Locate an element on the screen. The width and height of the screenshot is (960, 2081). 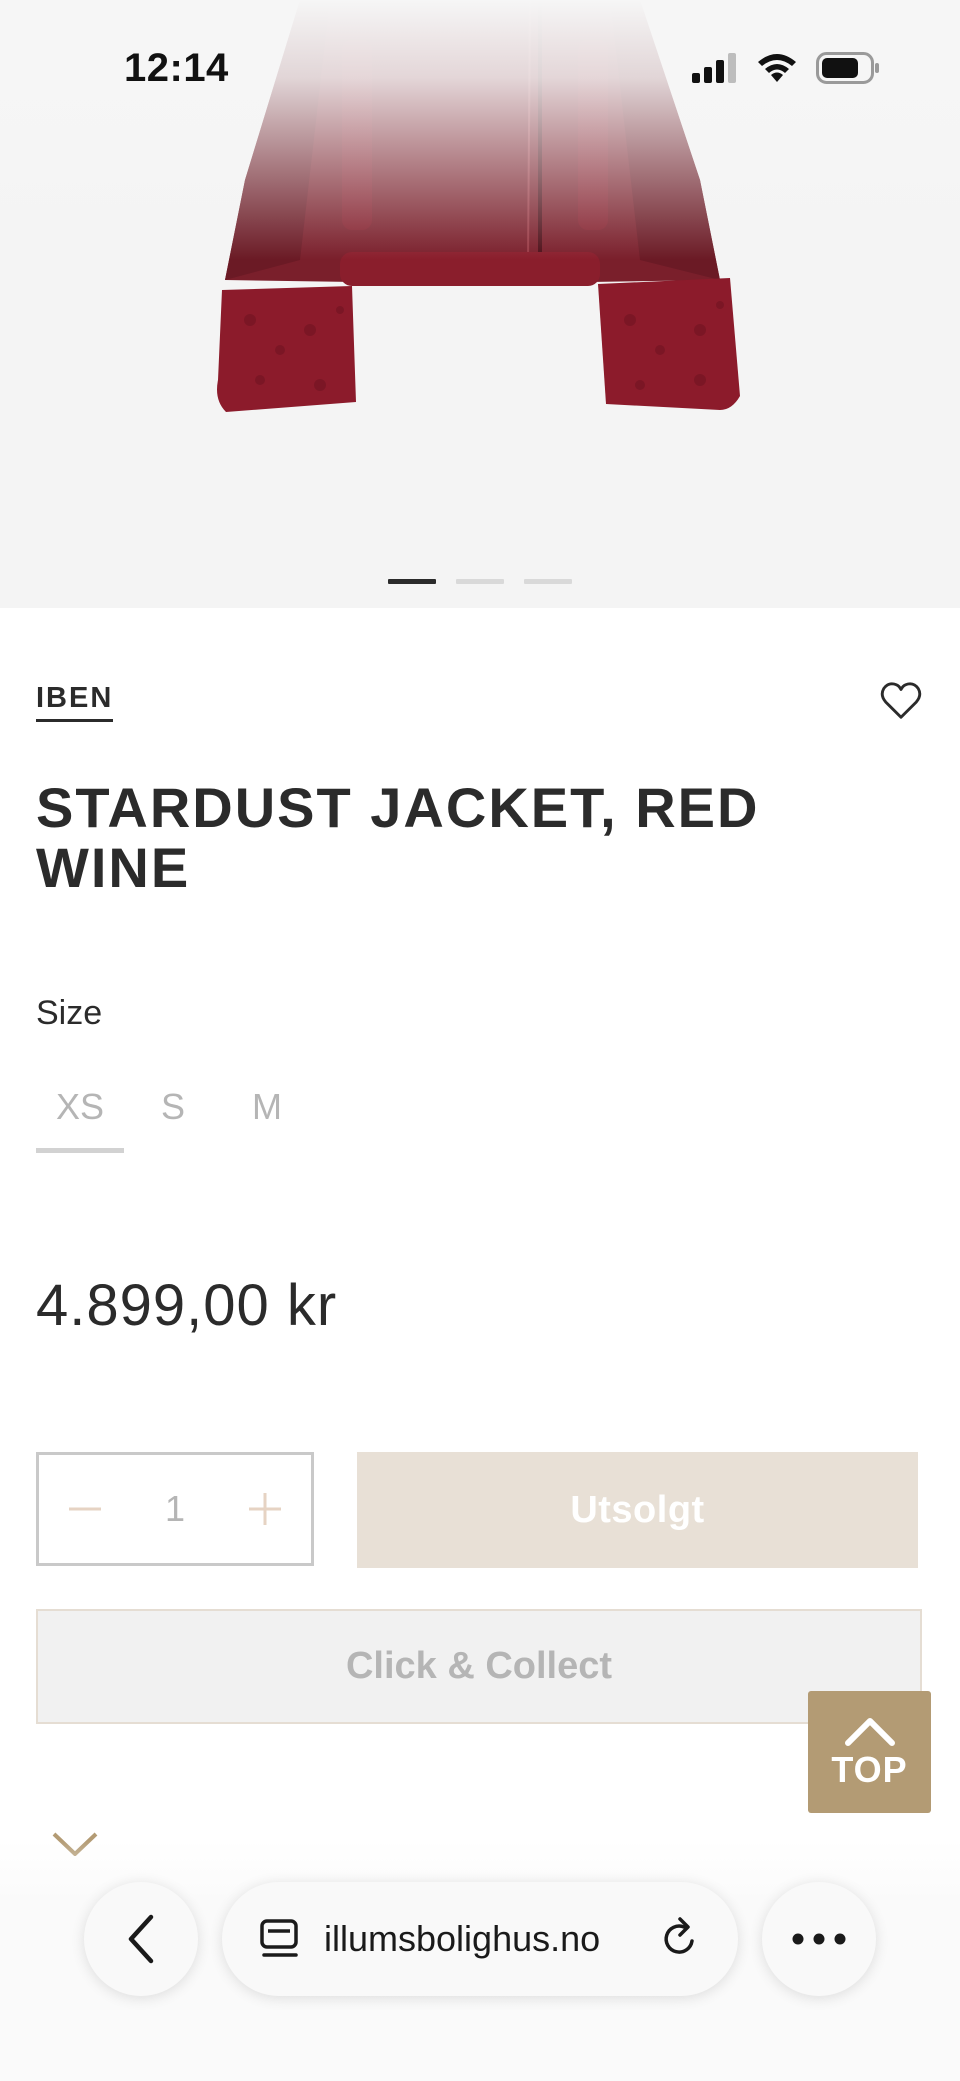
browser-more-button is located at coordinates (819, 1939).